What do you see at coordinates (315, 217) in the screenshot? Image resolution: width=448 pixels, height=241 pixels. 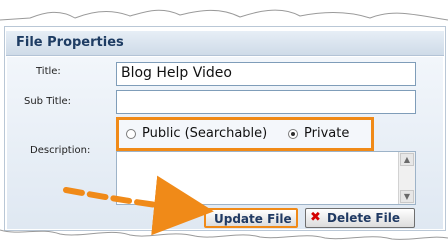 I see `x-icon: ✖` at bounding box center [315, 217].